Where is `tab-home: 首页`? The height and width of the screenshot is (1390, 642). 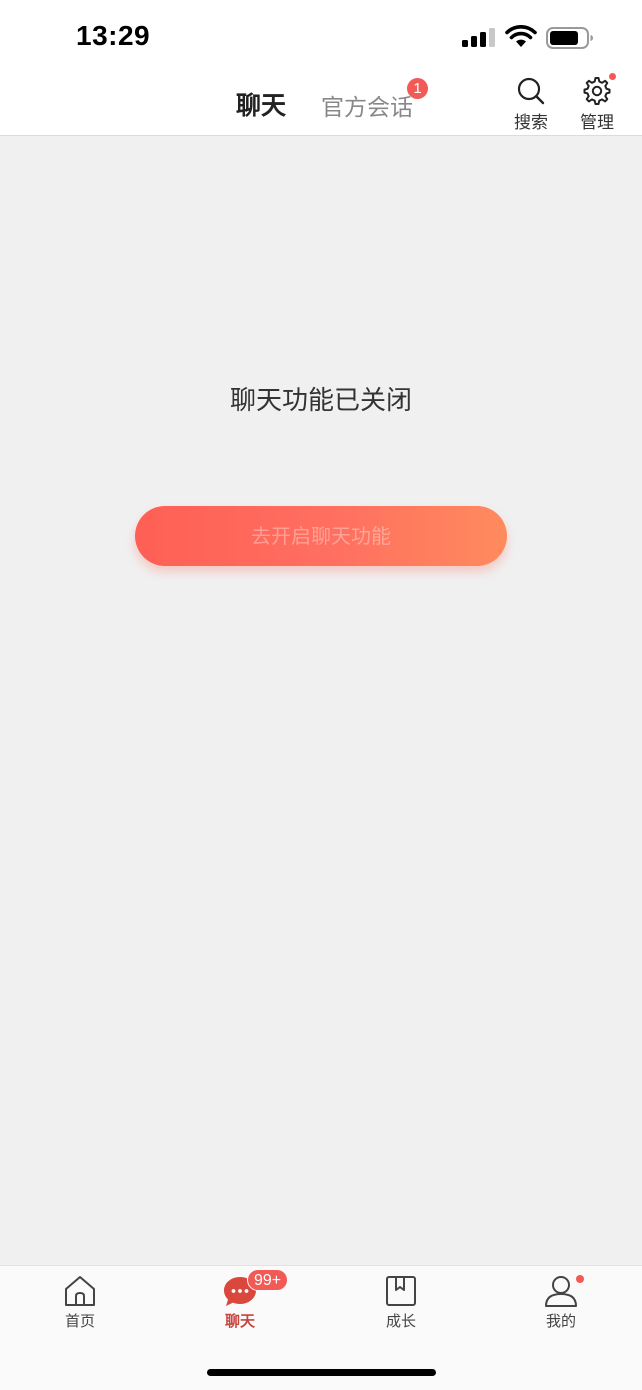
tab-home: 首页 is located at coordinates (80, 1306).